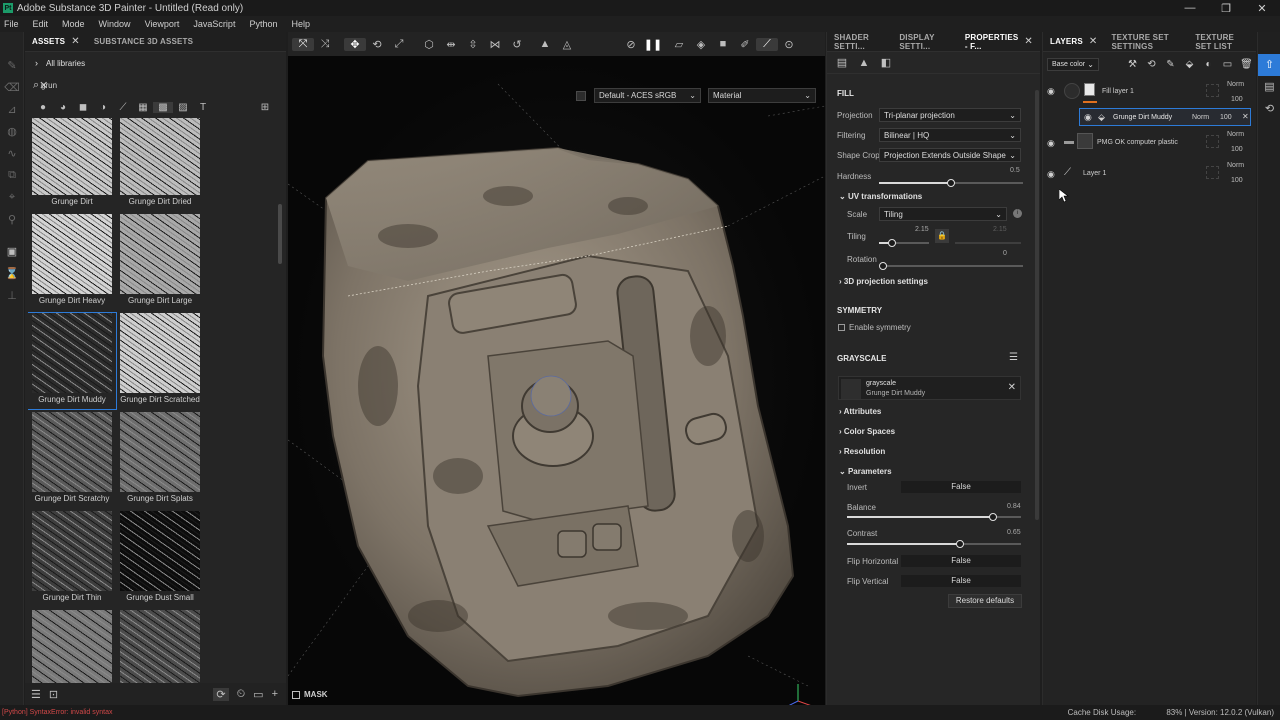 The width and height of the screenshot is (1280, 720). What do you see at coordinates (56, 42) in the screenshot?
I see `tab-assets: ASSETS ✕` at bounding box center [56, 42].